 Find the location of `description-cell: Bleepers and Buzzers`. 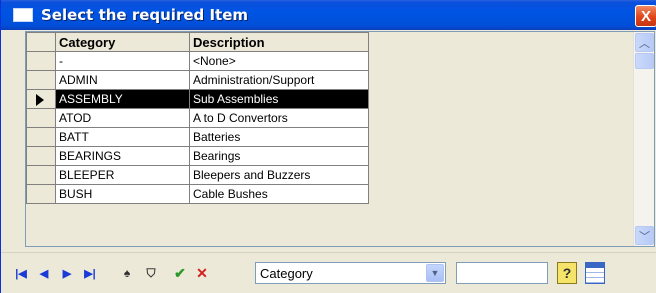

description-cell: Bleepers and Buzzers is located at coordinates (279, 175).